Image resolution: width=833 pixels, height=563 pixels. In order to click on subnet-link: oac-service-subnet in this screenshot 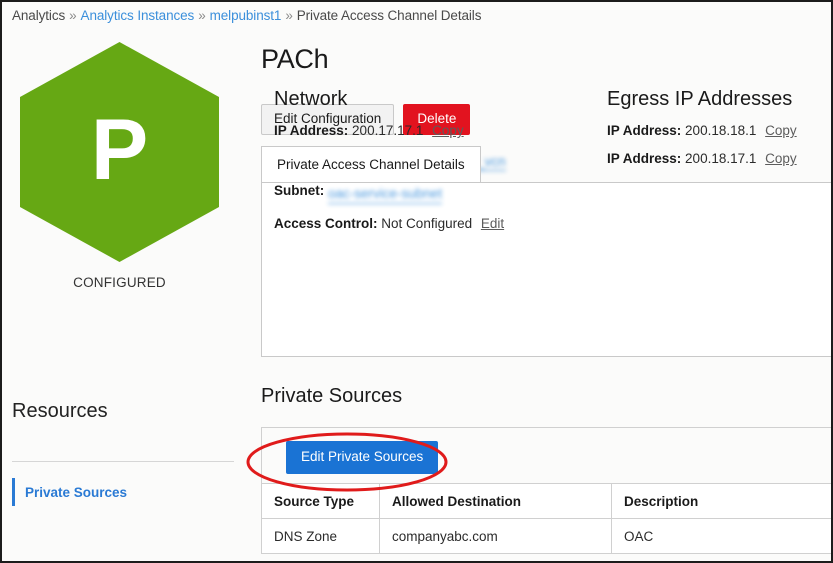, I will do `click(385, 195)`.